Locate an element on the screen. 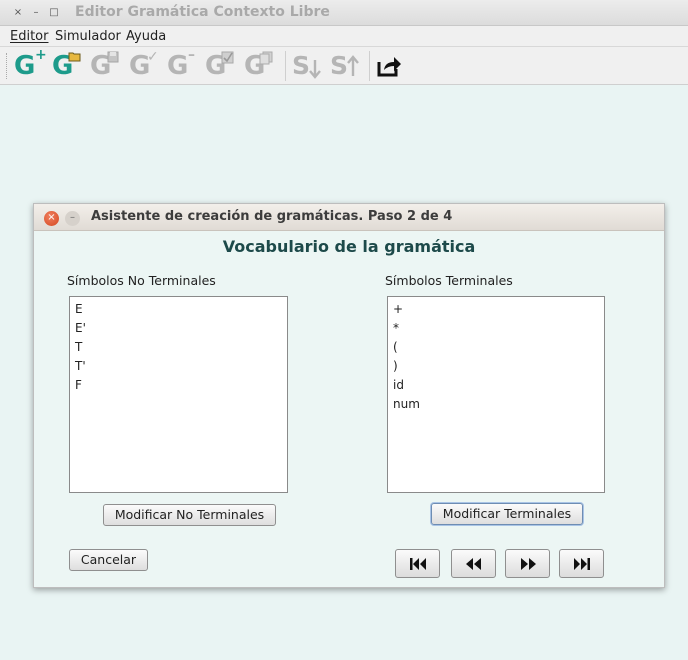  list-item: num is located at coordinates (498, 404).